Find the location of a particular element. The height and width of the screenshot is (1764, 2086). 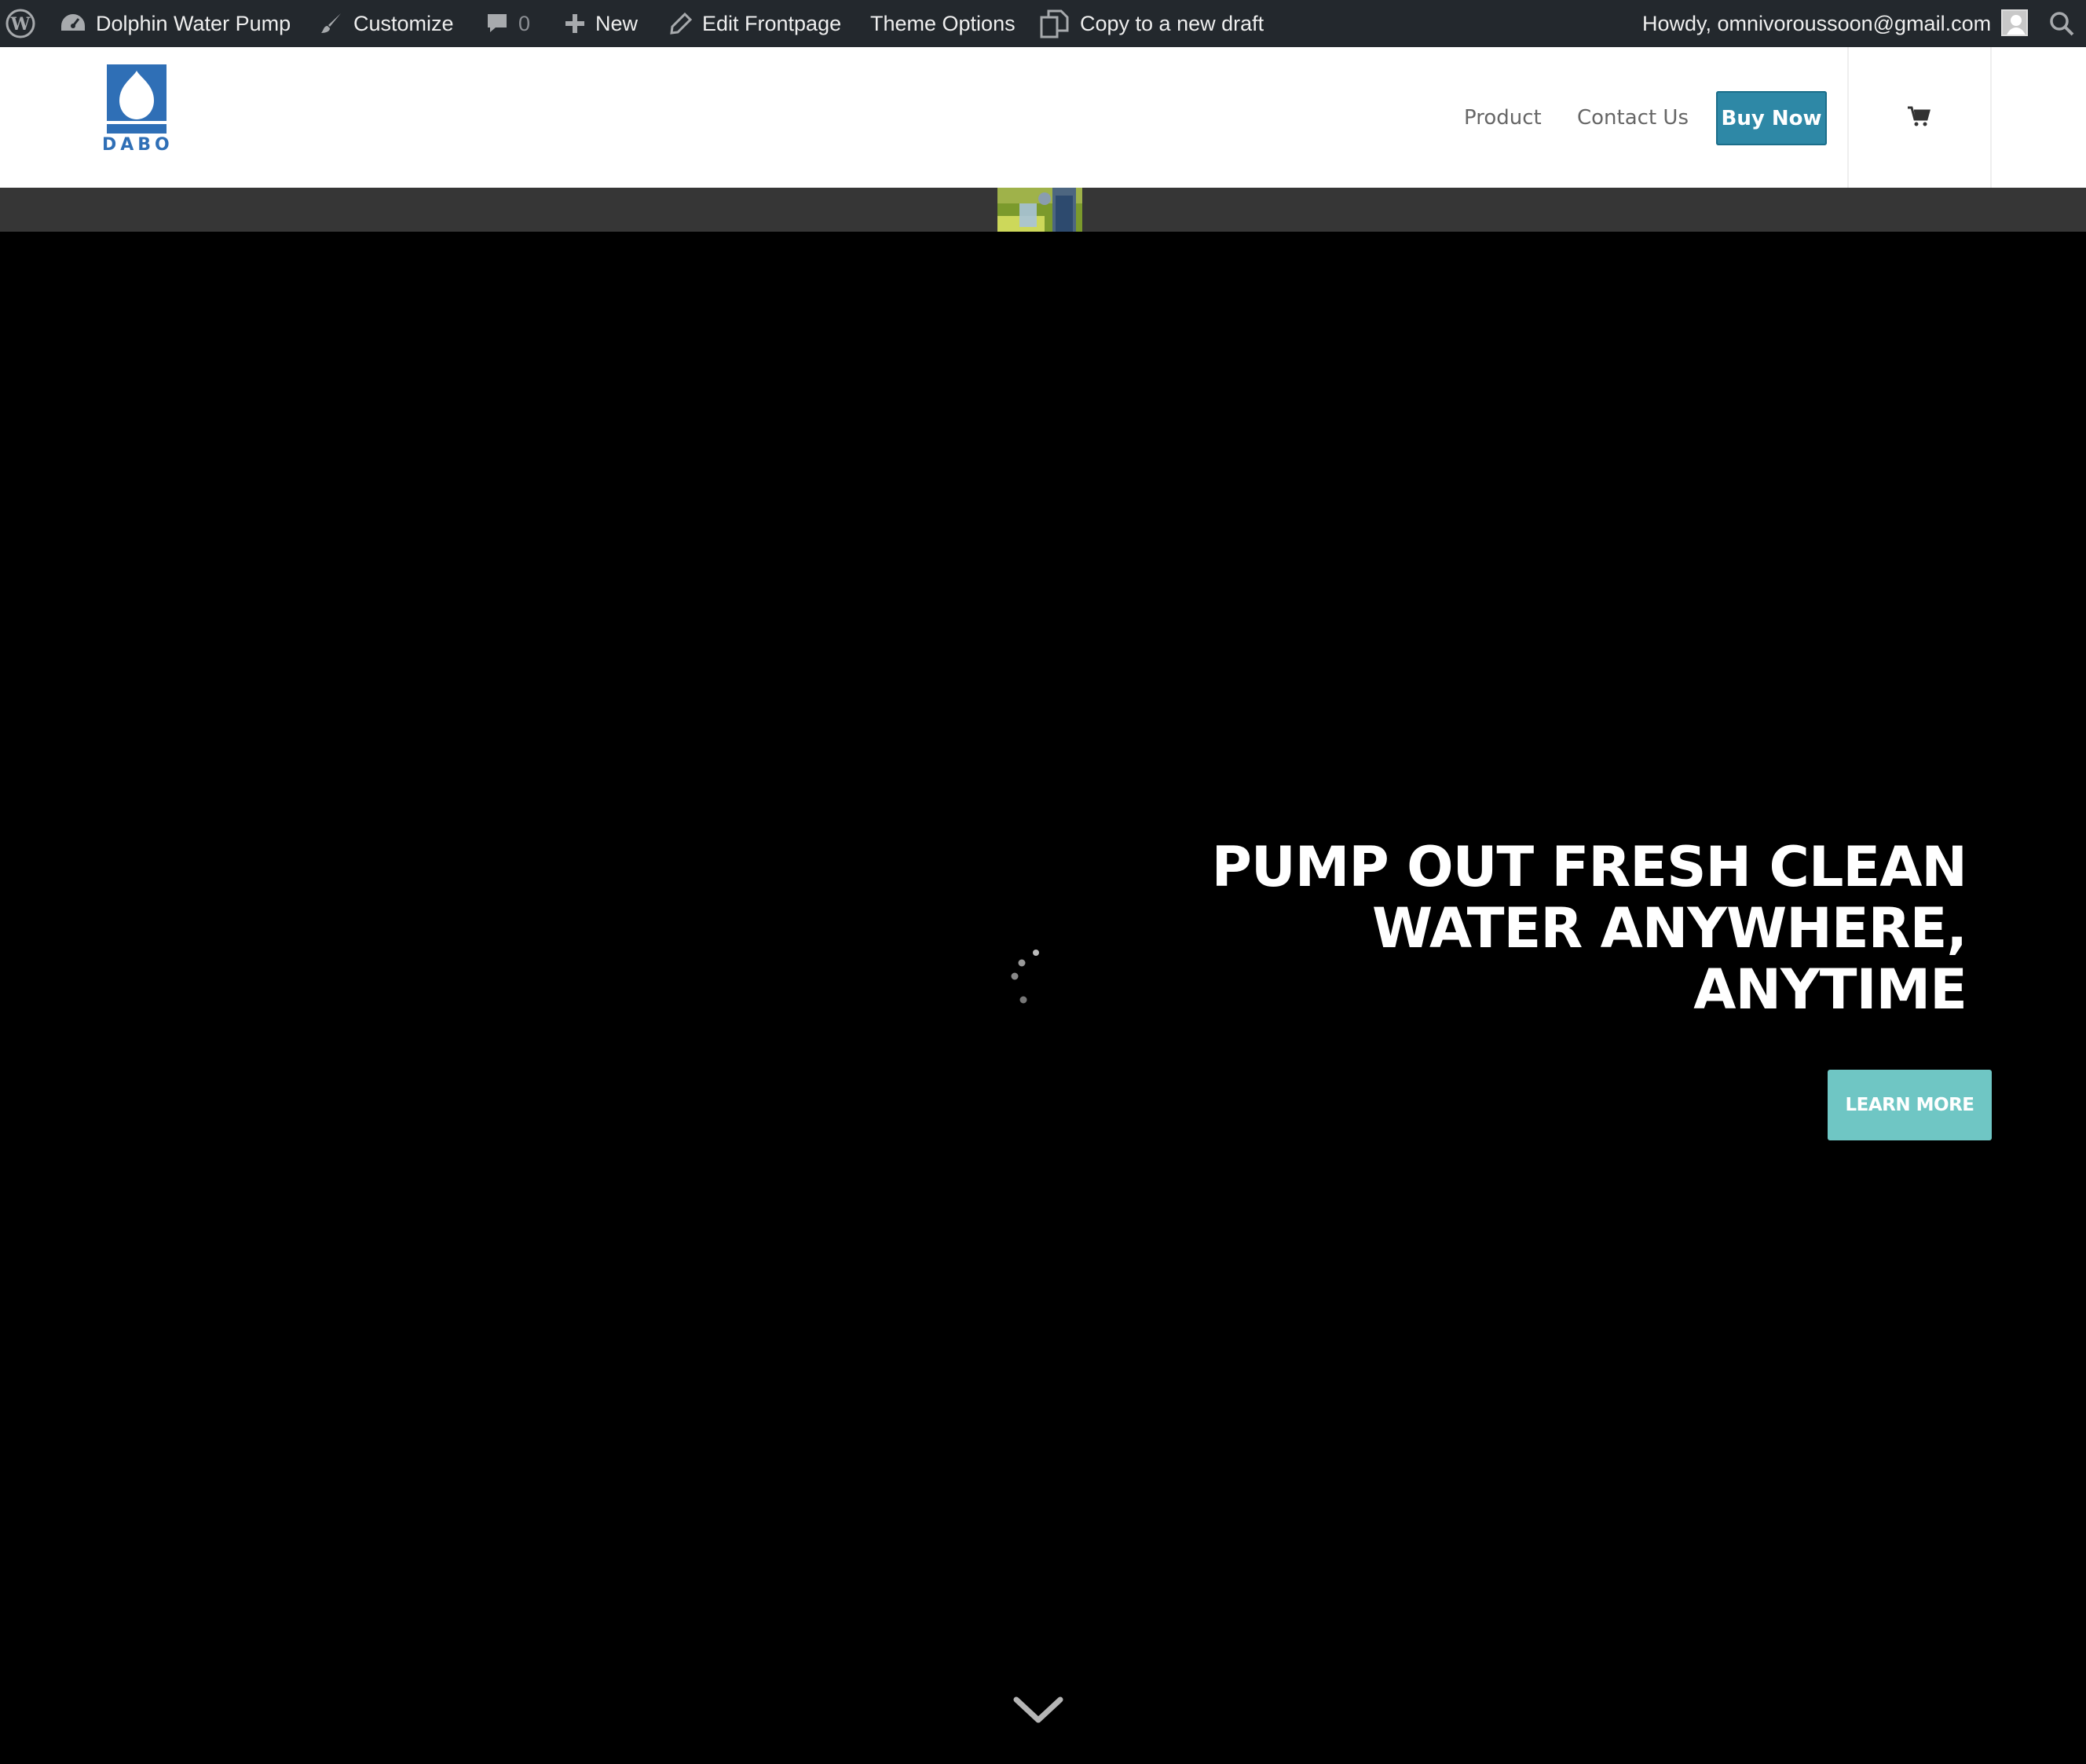

chevron-down-icon is located at coordinates (1038, 1710).